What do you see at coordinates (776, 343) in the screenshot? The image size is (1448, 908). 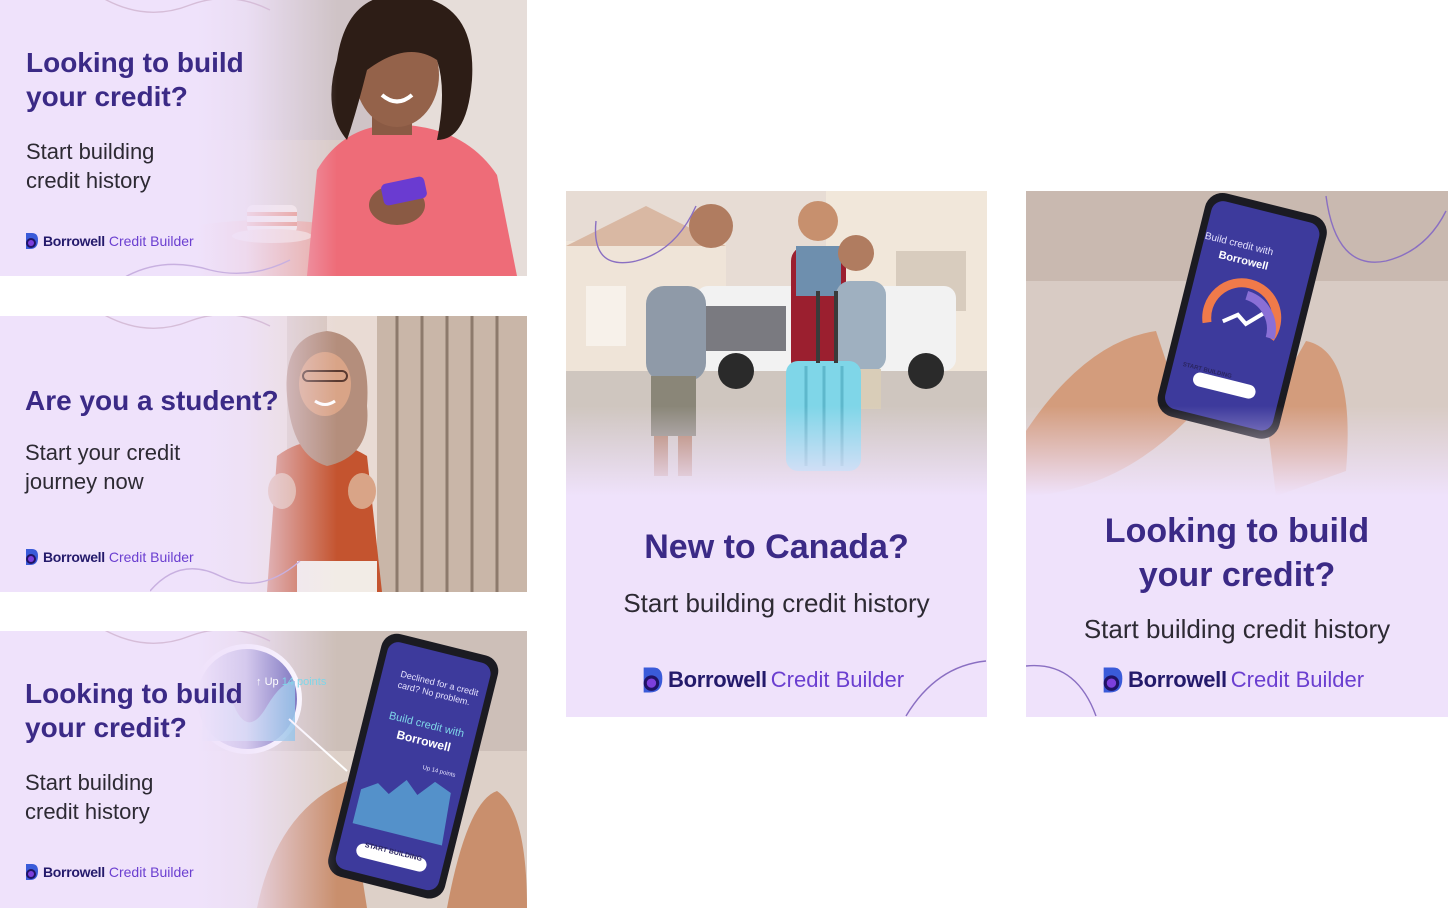 I see `banner-photo-family` at bounding box center [776, 343].